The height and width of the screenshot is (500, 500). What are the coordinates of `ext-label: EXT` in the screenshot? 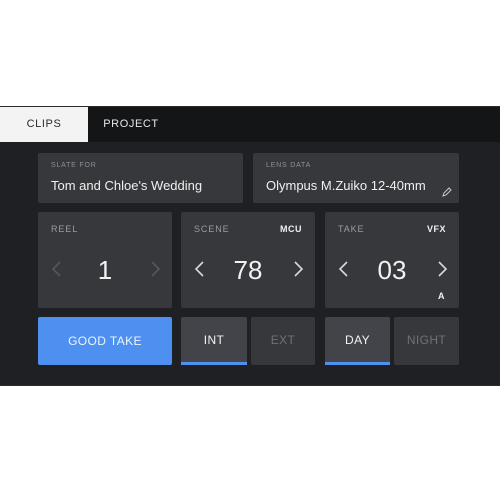 It's located at (283, 340).